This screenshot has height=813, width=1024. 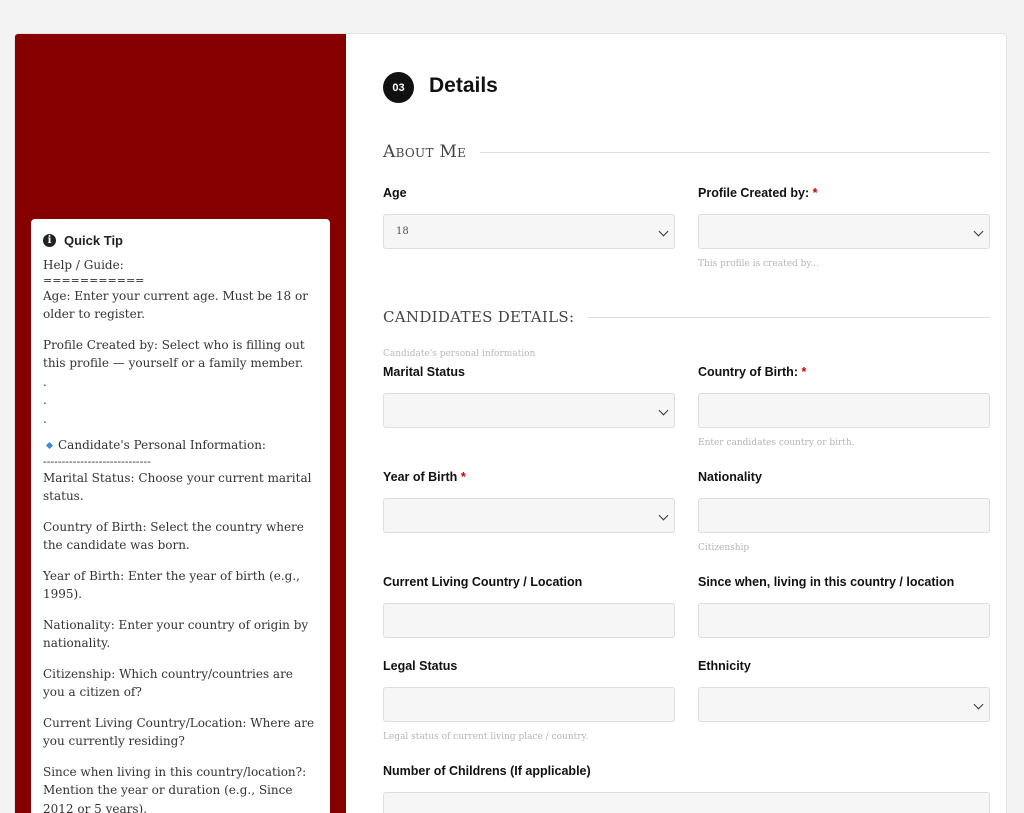 I want to click on age-select-value: 18, so click(x=402, y=231).